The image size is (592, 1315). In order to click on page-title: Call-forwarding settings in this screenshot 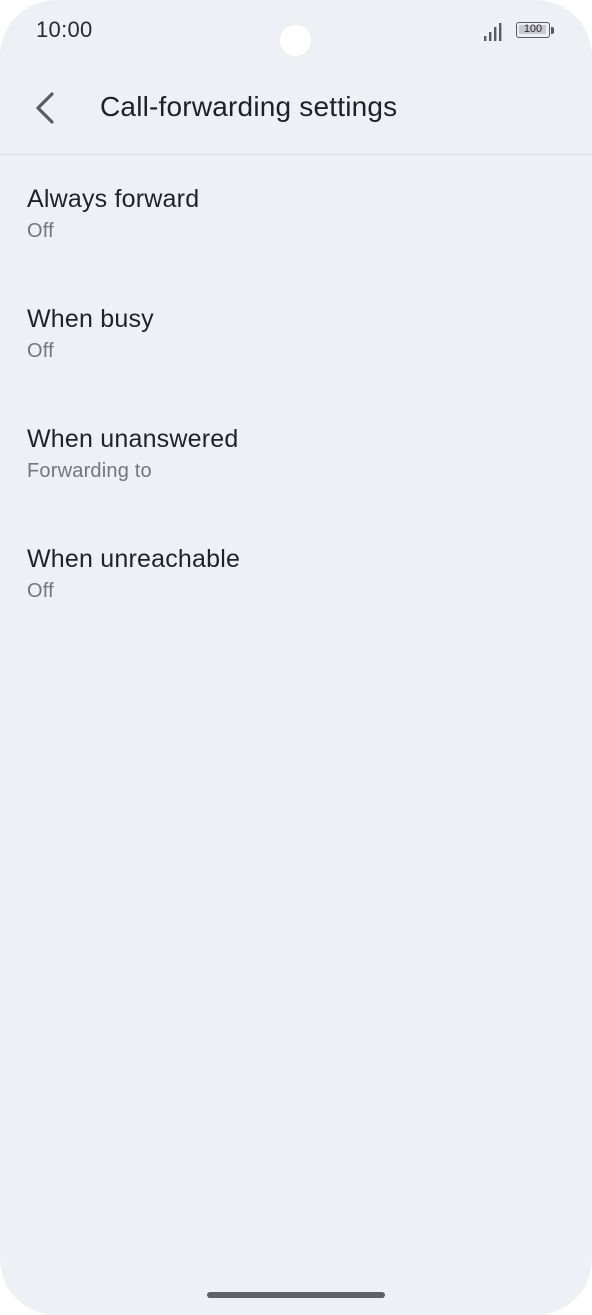, I will do `click(249, 106)`.